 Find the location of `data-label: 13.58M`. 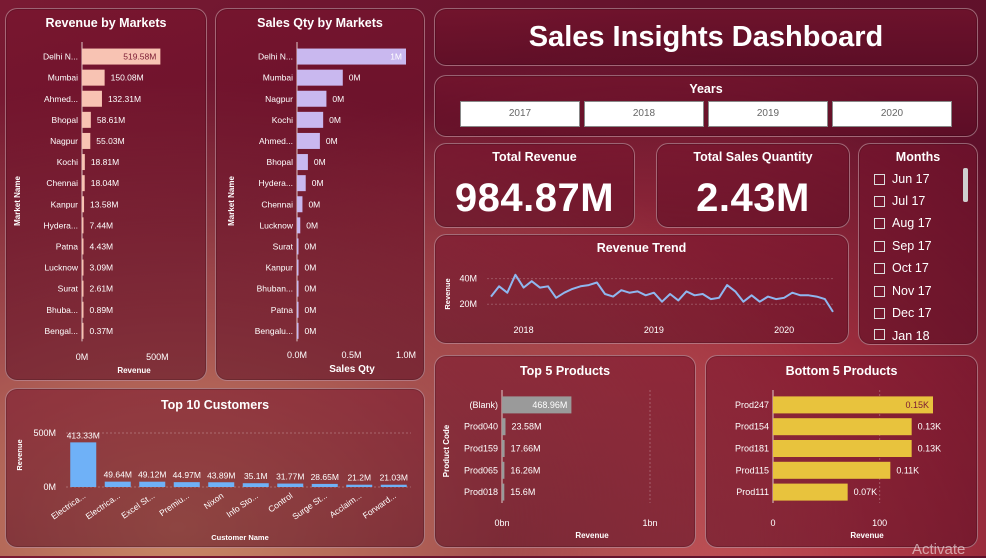

data-label: 13.58M is located at coordinates (104, 204).